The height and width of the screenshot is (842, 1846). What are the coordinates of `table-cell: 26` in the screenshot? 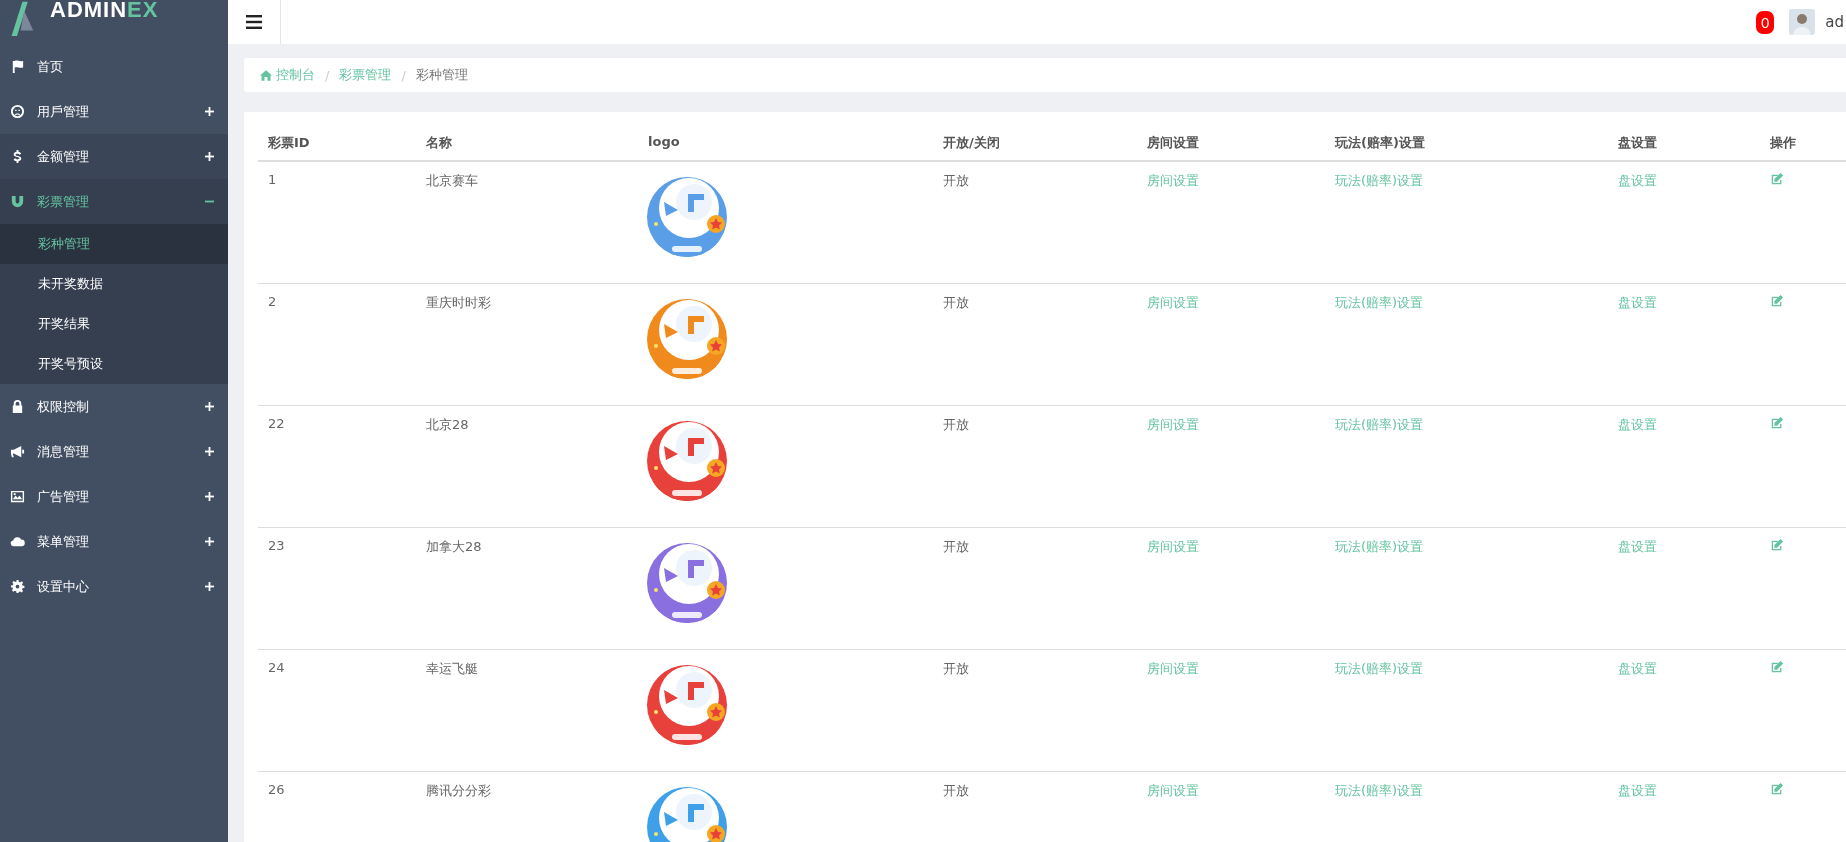 It's located at (276, 789).